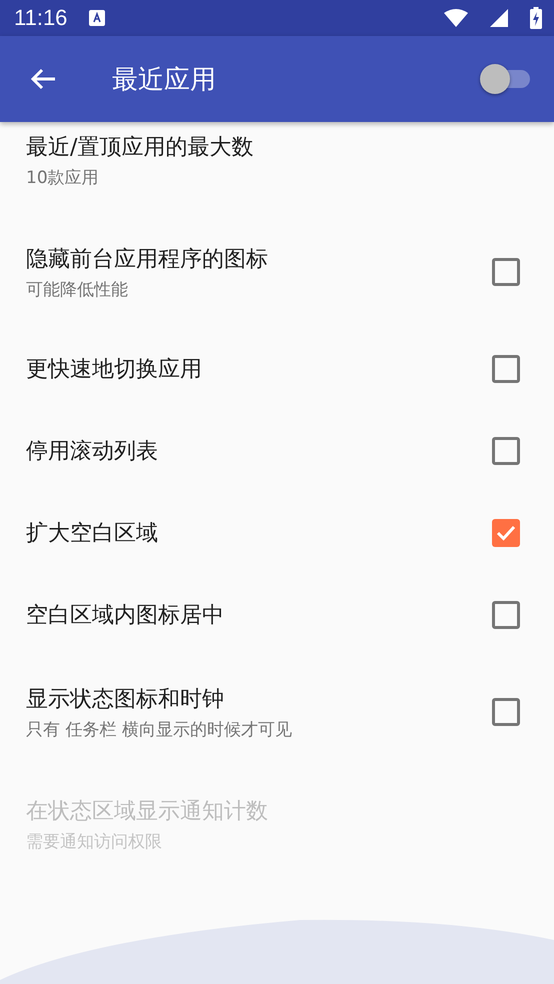  Describe the element at coordinates (499, 18) in the screenshot. I see `signal-icon` at that location.